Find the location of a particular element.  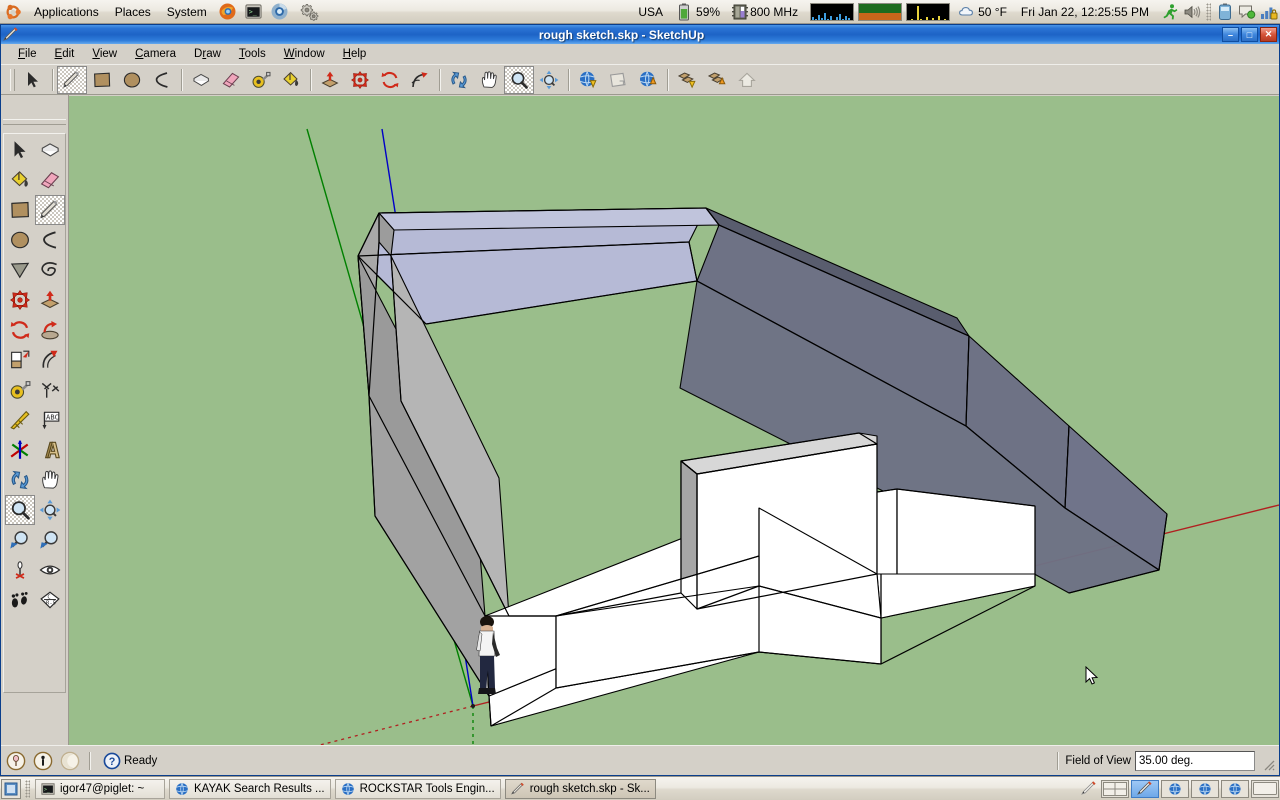

footprints-icon is located at coordinates (20, 600).